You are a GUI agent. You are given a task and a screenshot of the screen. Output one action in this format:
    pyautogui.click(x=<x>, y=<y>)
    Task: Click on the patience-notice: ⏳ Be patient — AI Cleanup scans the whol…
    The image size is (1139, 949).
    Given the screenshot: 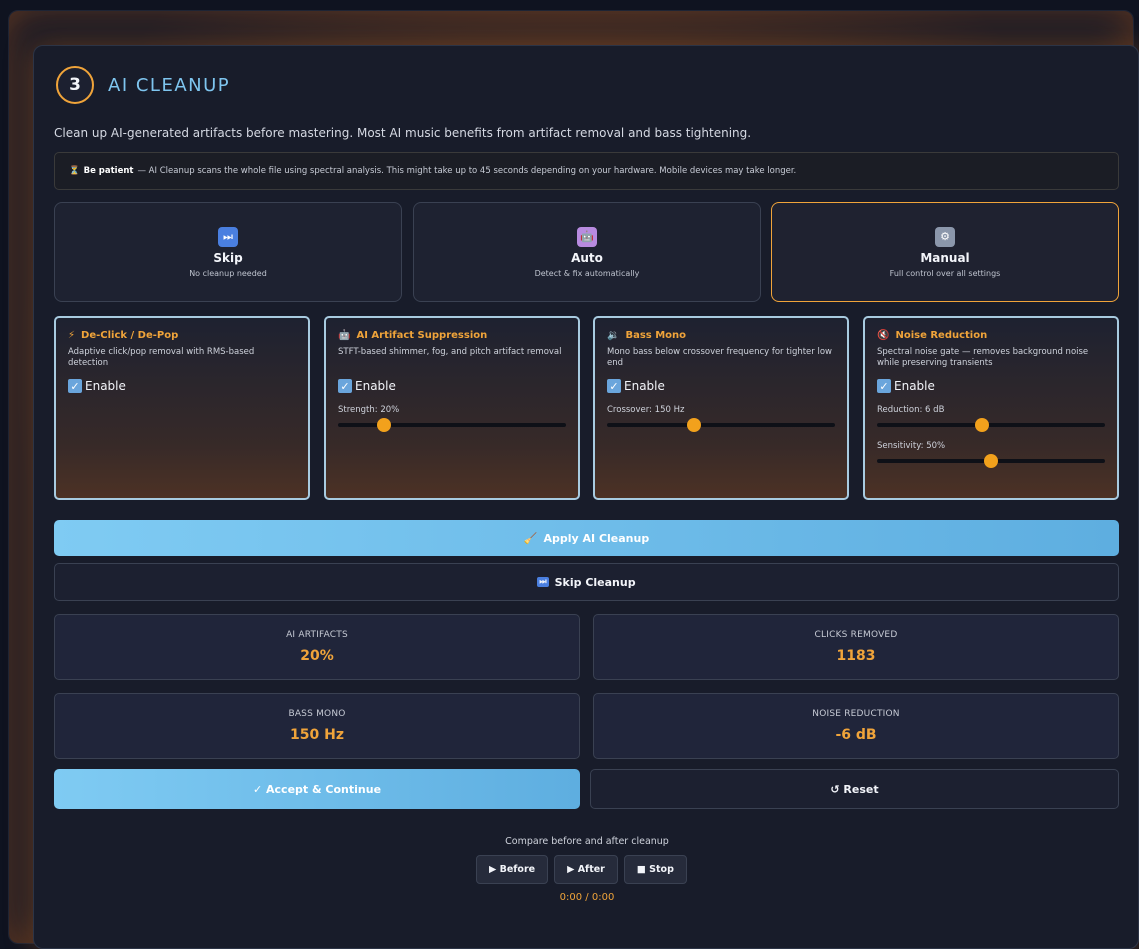 What is the action you would take?
    pyautogui.click(x=586, y=171)
    